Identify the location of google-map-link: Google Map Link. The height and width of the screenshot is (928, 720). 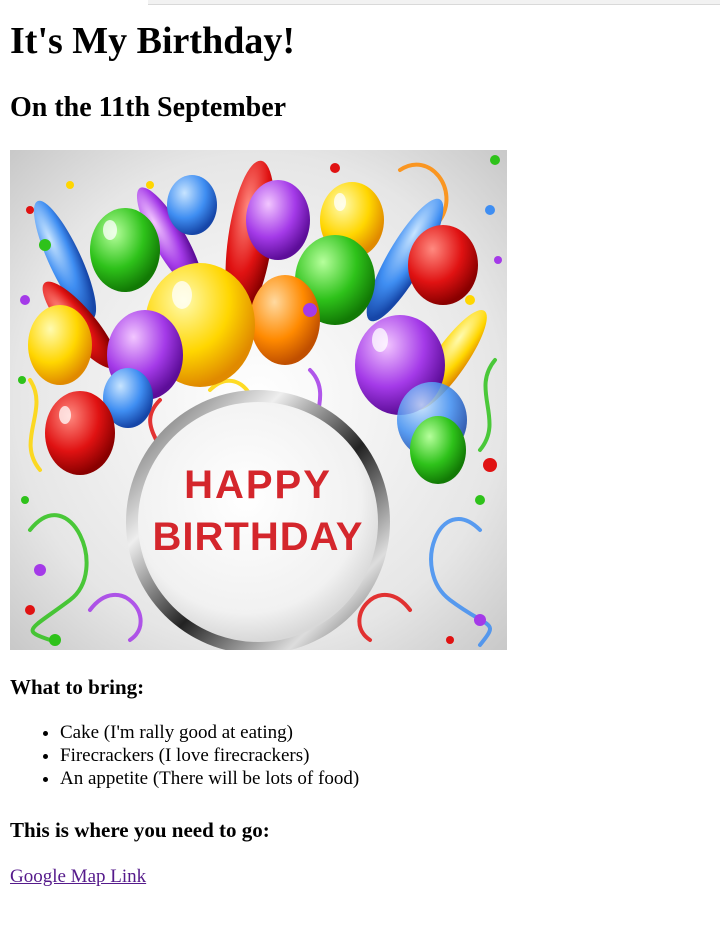
(78, 877).